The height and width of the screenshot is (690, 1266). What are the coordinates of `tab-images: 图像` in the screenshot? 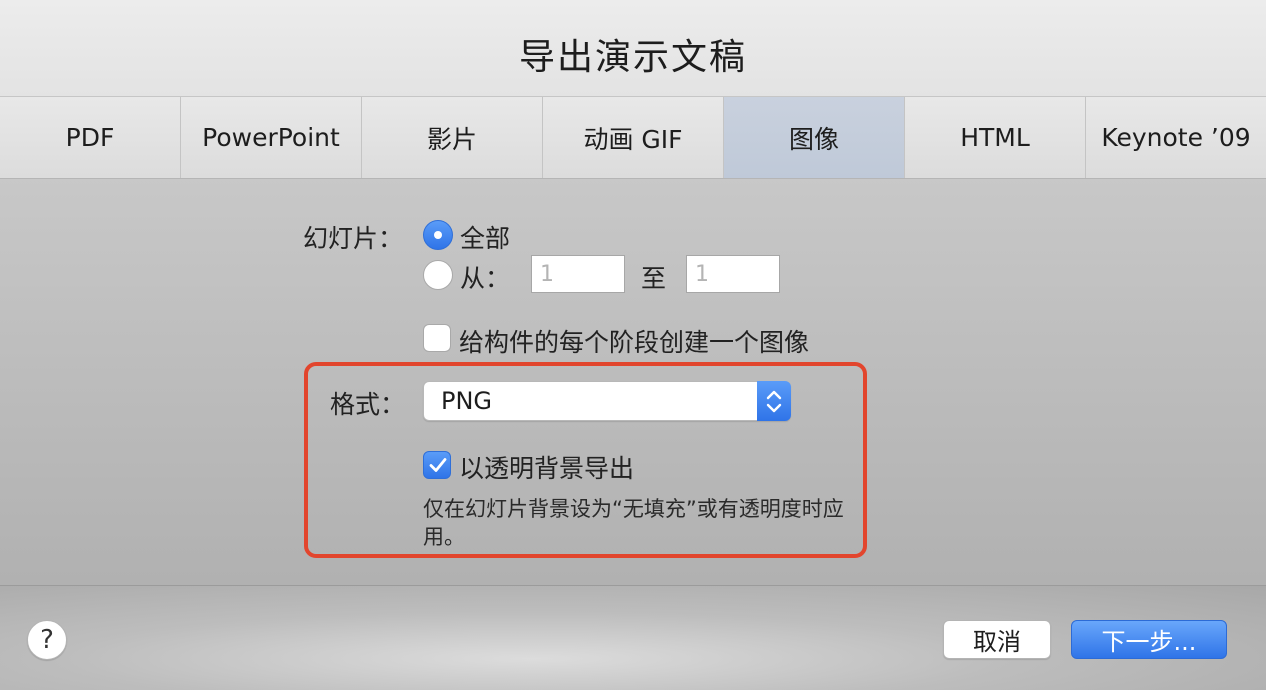 It's located at (814, 137).